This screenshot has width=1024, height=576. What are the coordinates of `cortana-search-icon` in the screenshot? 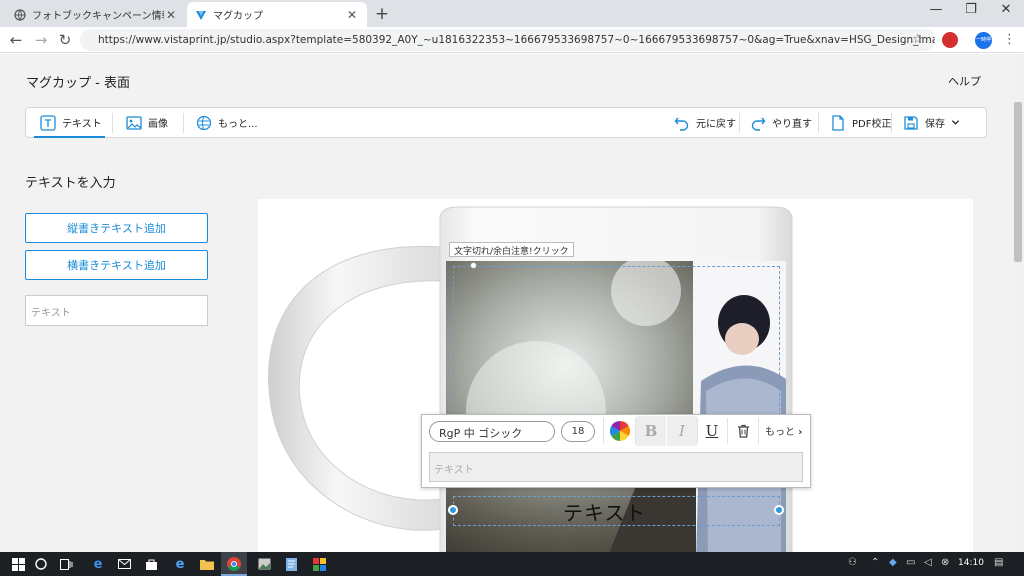 It's located at (41, 564).